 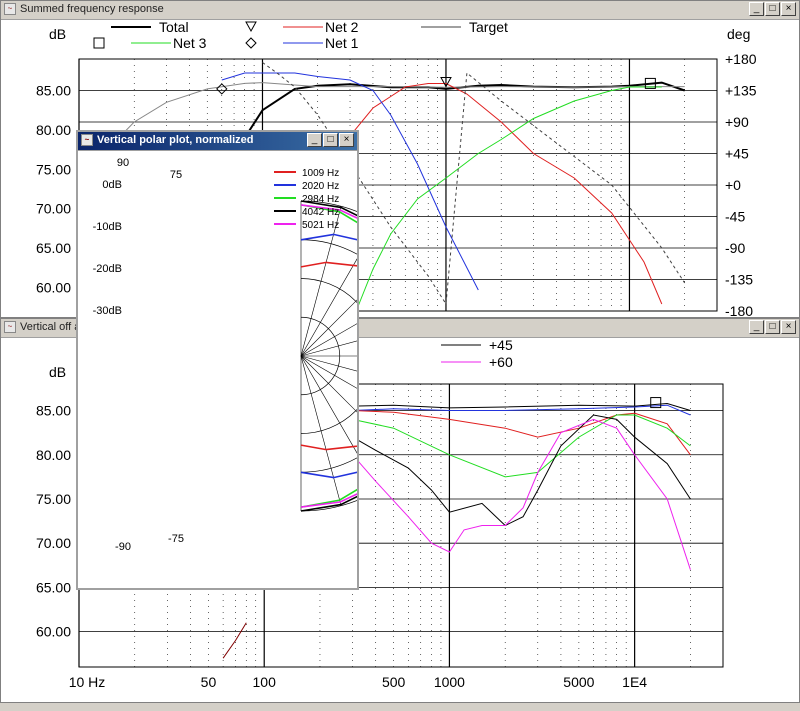 I want to click on polar-window-titlebar: ~ Vertical polar plot, normalized _ □ ×, so click(x=217, y=141).